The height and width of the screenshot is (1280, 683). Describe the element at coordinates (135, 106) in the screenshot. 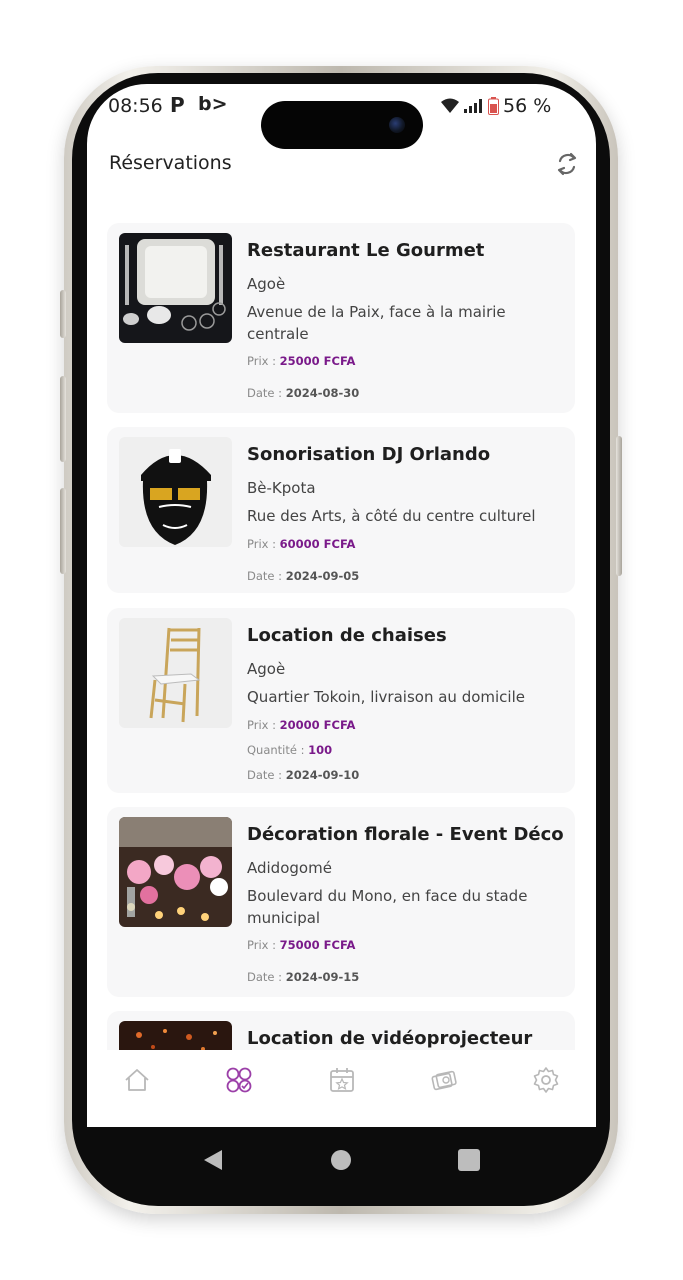

I see `status-time: 08:56` at that location.